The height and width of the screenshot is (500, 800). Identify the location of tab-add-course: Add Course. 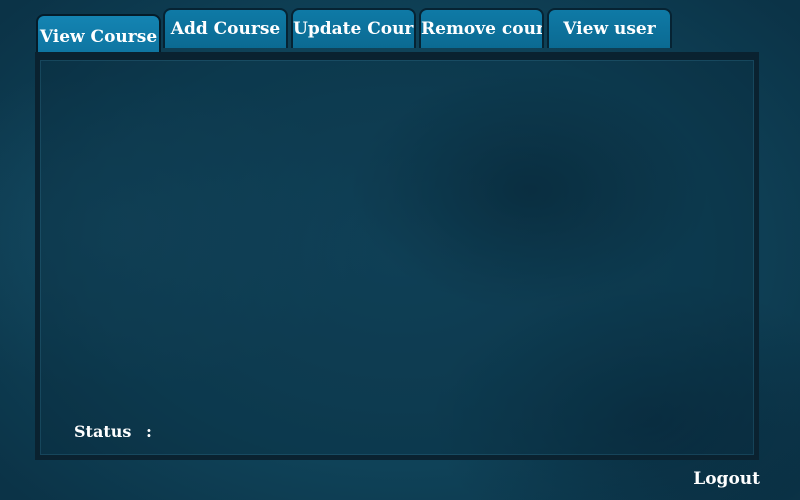
(225, 28).